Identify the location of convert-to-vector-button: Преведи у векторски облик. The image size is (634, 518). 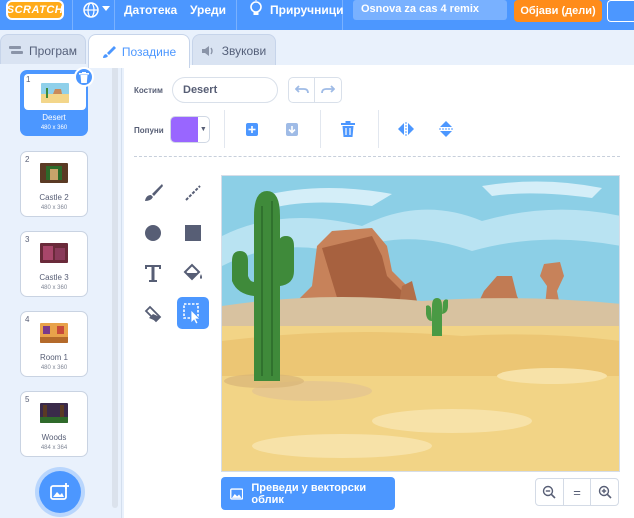
(308, 493).